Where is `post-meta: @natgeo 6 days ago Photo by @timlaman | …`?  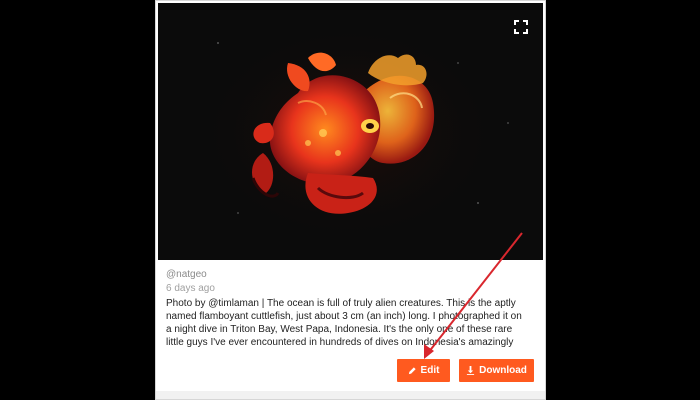
post-meta: @natgeo 6 days ago Photo by @timlaman | … is located at coordinates (351, 308).